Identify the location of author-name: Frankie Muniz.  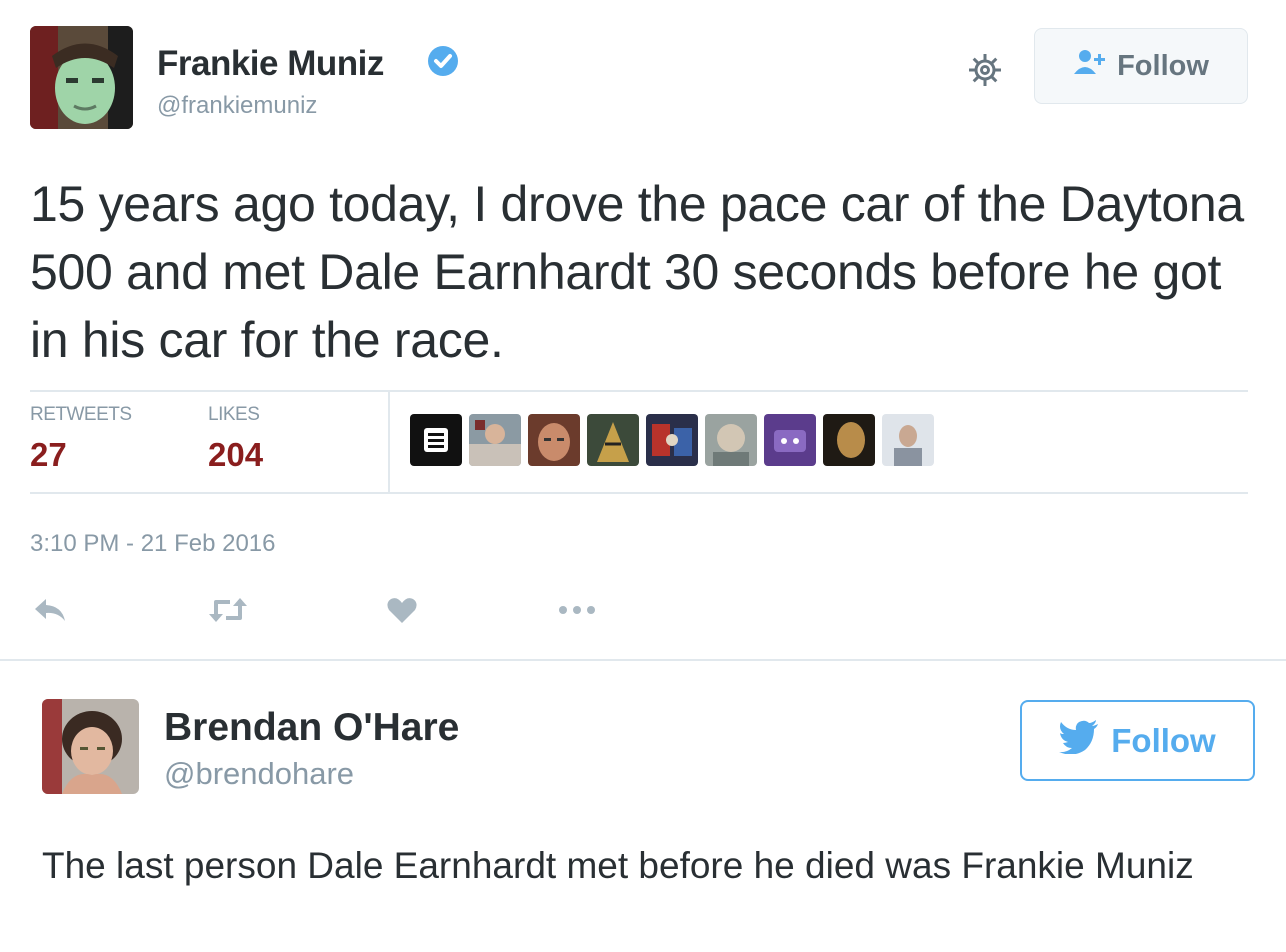
(270, 64).